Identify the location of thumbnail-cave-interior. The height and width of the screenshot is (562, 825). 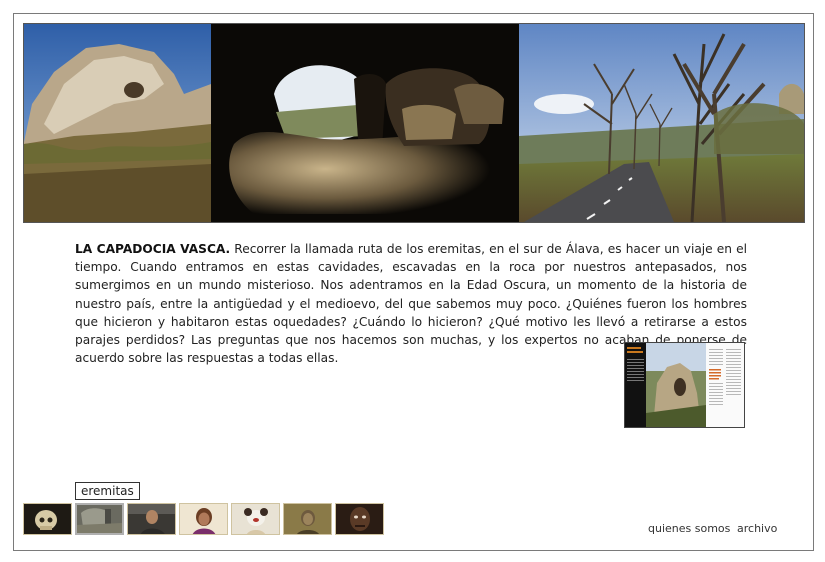
(99, 519).